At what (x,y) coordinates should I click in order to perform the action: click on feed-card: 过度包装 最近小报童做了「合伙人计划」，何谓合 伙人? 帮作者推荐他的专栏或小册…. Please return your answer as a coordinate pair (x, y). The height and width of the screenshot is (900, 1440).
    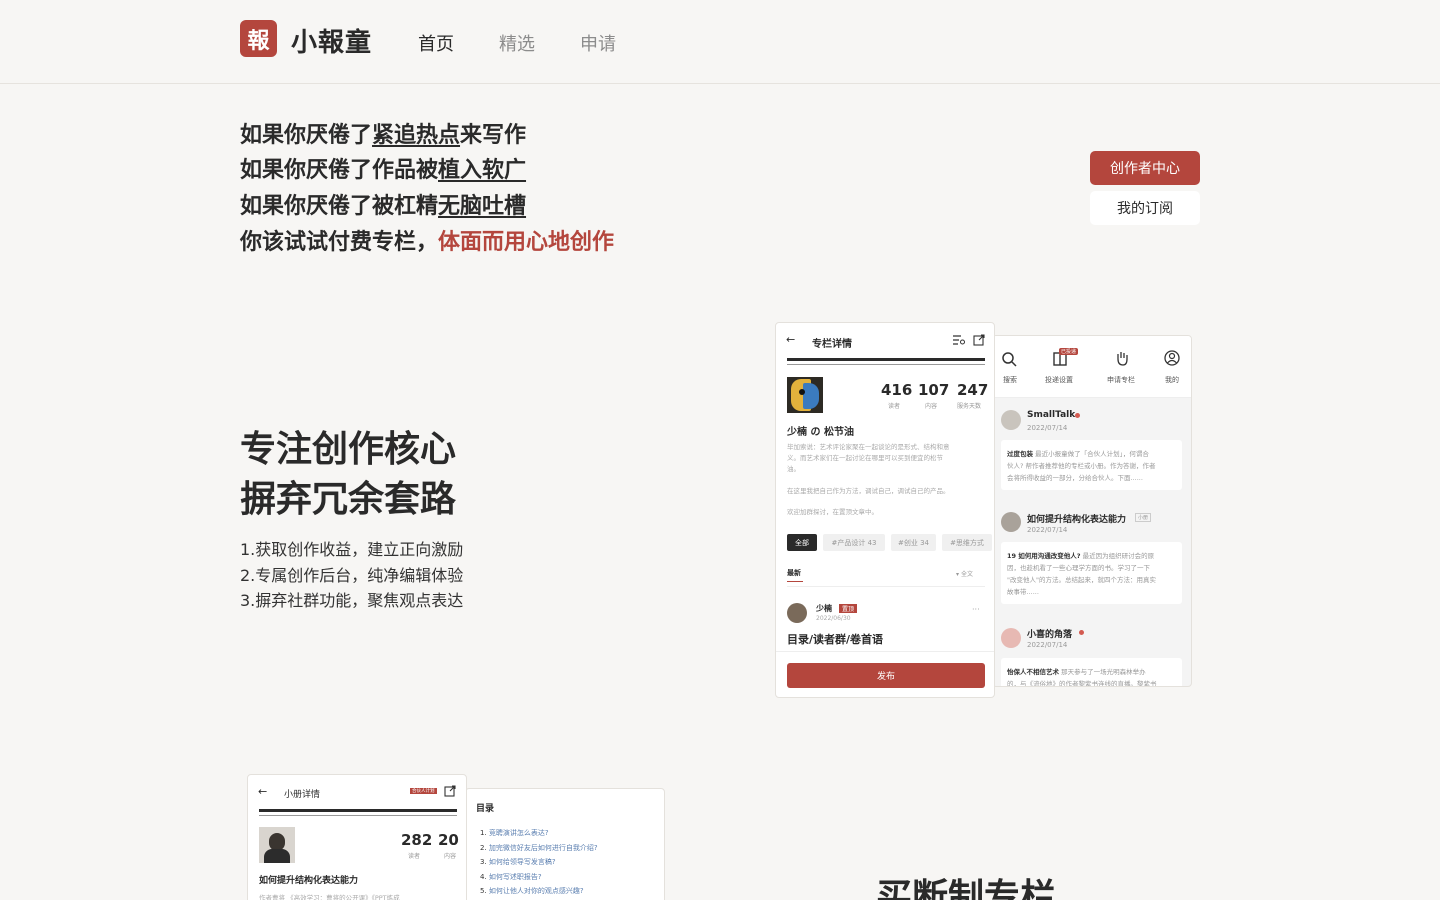
    Looking at the image, I should click on (1091, 465).